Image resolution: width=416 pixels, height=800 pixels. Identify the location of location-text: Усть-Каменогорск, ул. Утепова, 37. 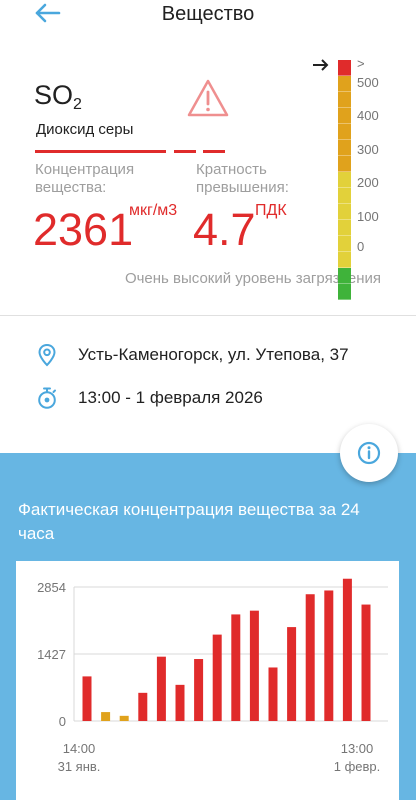
(213, 354).